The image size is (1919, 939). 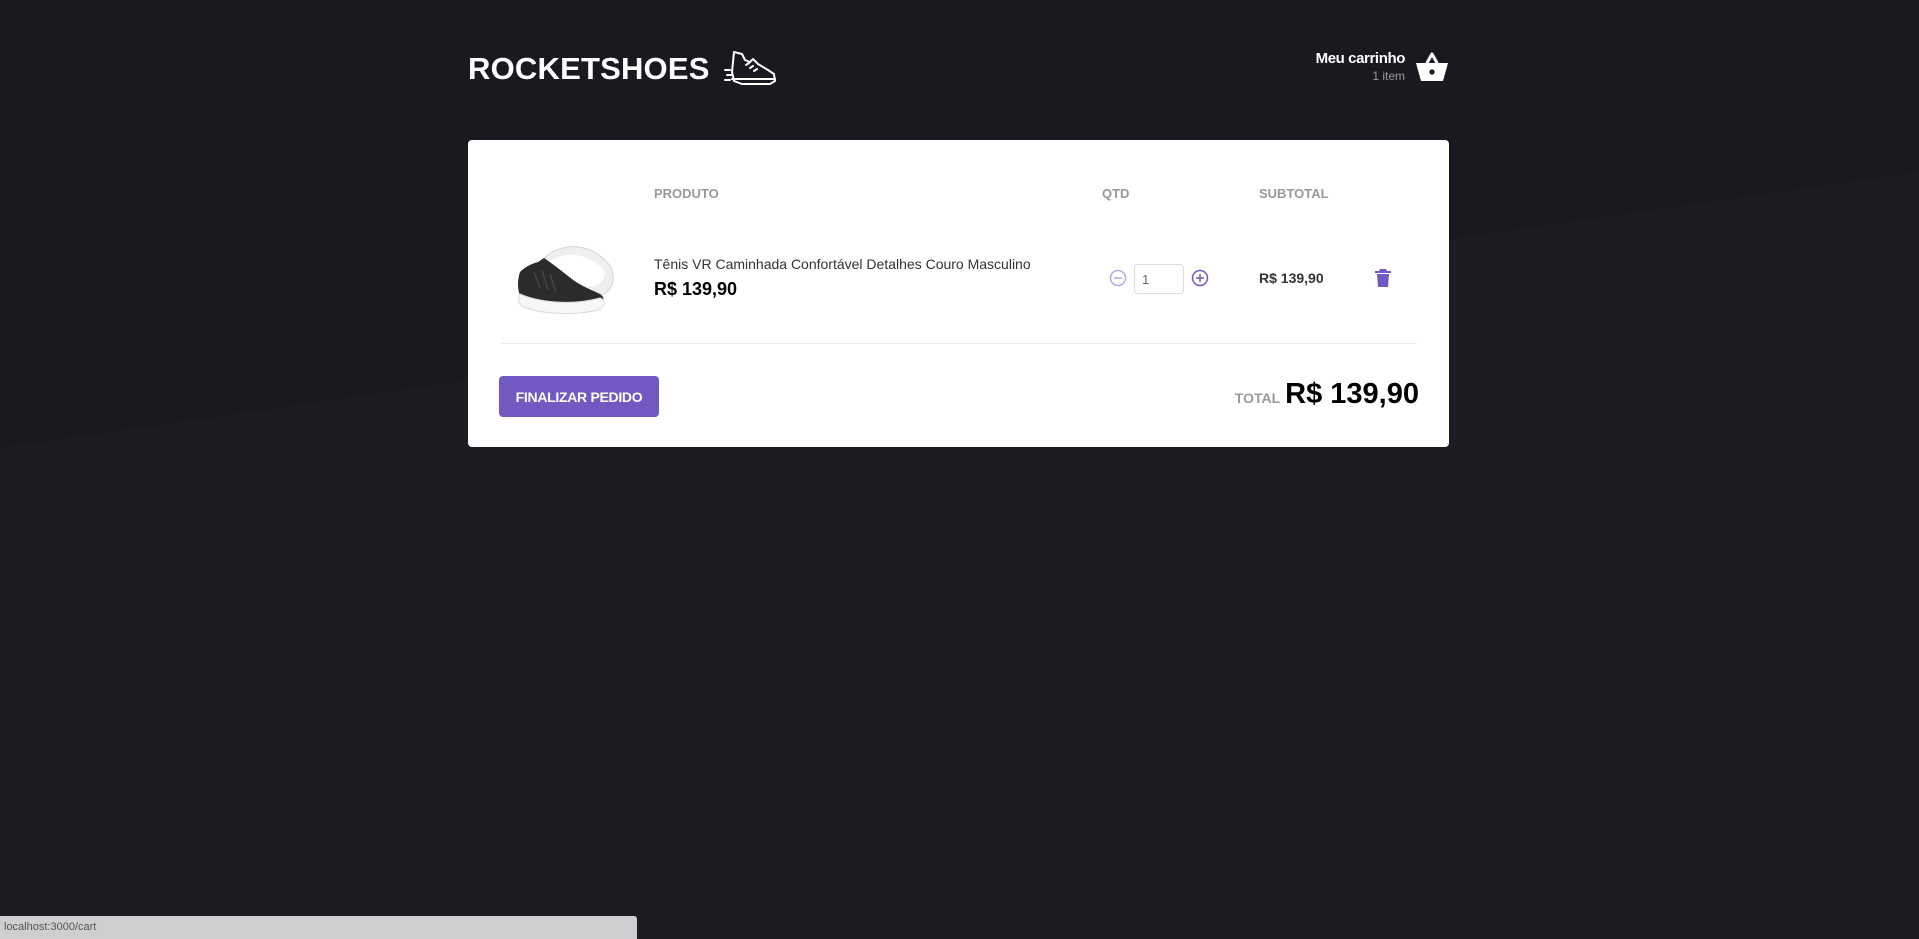 I want to click on minus-circle-icon, so click(x=1118, y=278).